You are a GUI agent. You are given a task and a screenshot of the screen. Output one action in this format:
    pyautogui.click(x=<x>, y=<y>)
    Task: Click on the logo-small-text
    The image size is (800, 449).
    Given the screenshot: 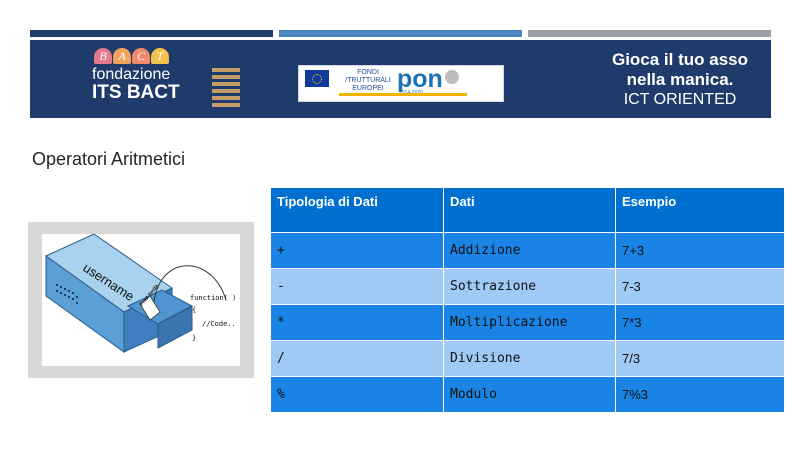 What is the action you would take?
    pyautogui.click(x=227, y=89)
    